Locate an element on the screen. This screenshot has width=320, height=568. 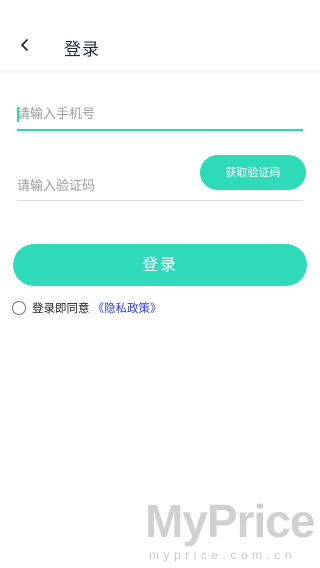
text-cursor is located at coordinates (18, 114).